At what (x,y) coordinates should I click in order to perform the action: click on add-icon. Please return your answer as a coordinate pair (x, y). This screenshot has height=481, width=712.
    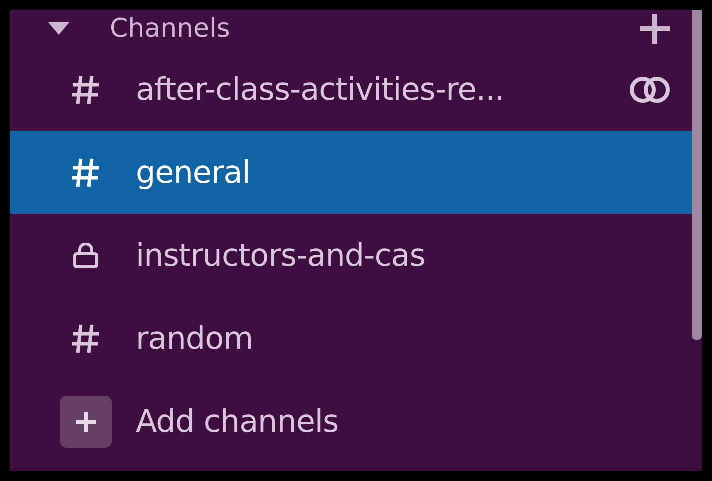
    Looking at the image, I should click on (655, 29).